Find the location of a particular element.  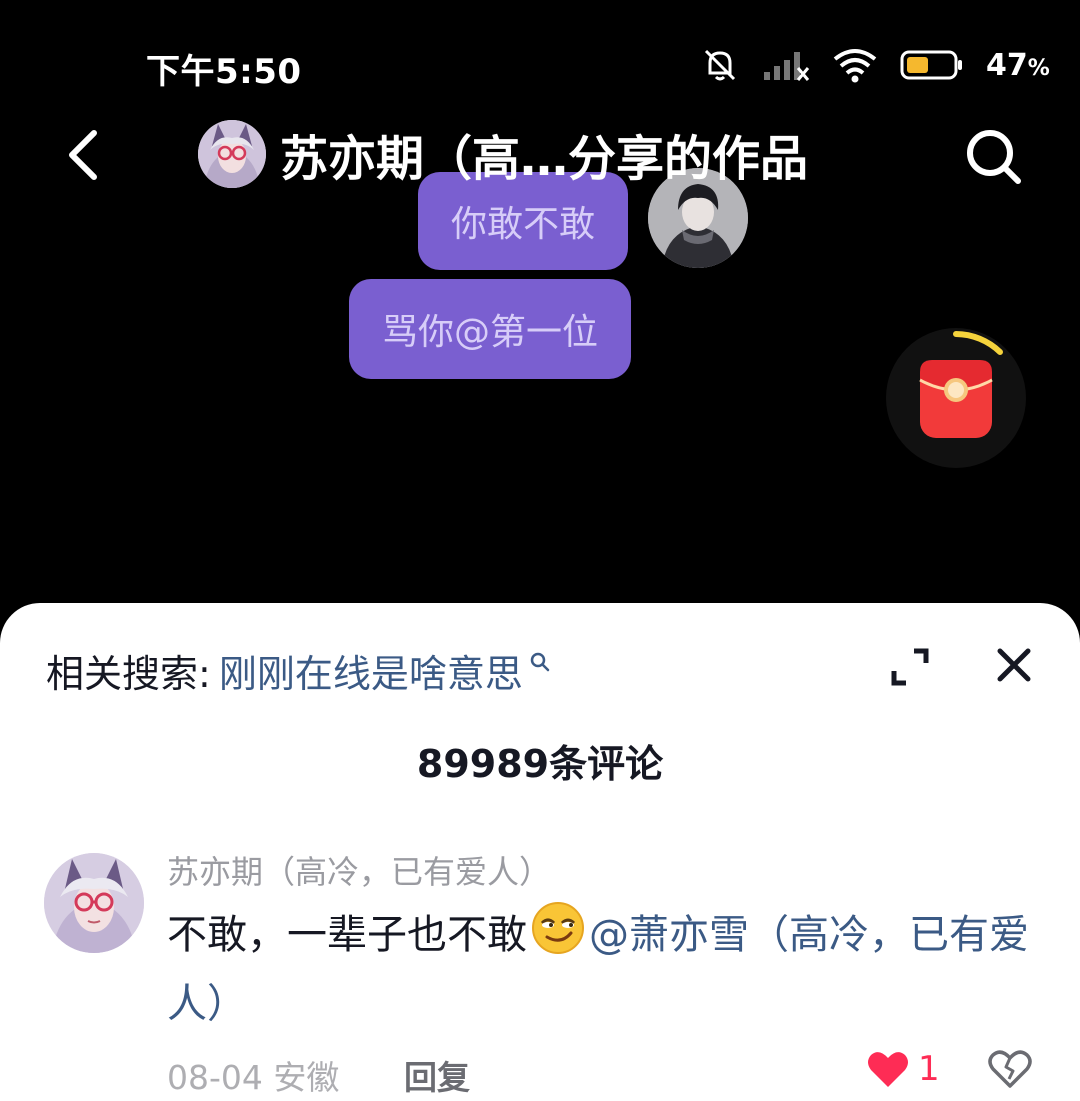

red-packet-icon is located at coordinates (961, 384).